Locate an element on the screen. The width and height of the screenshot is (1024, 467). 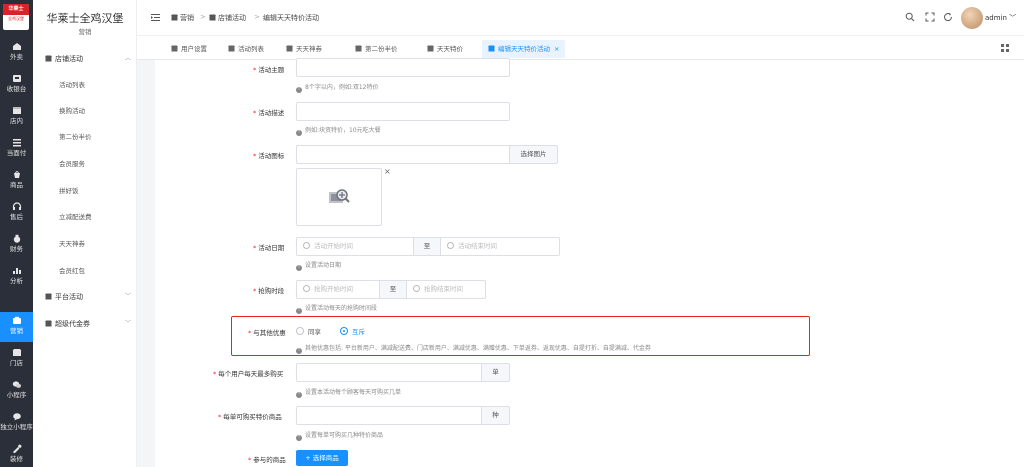
date-start-picker: 活动开始时间 is located at coordinates (355, 246).